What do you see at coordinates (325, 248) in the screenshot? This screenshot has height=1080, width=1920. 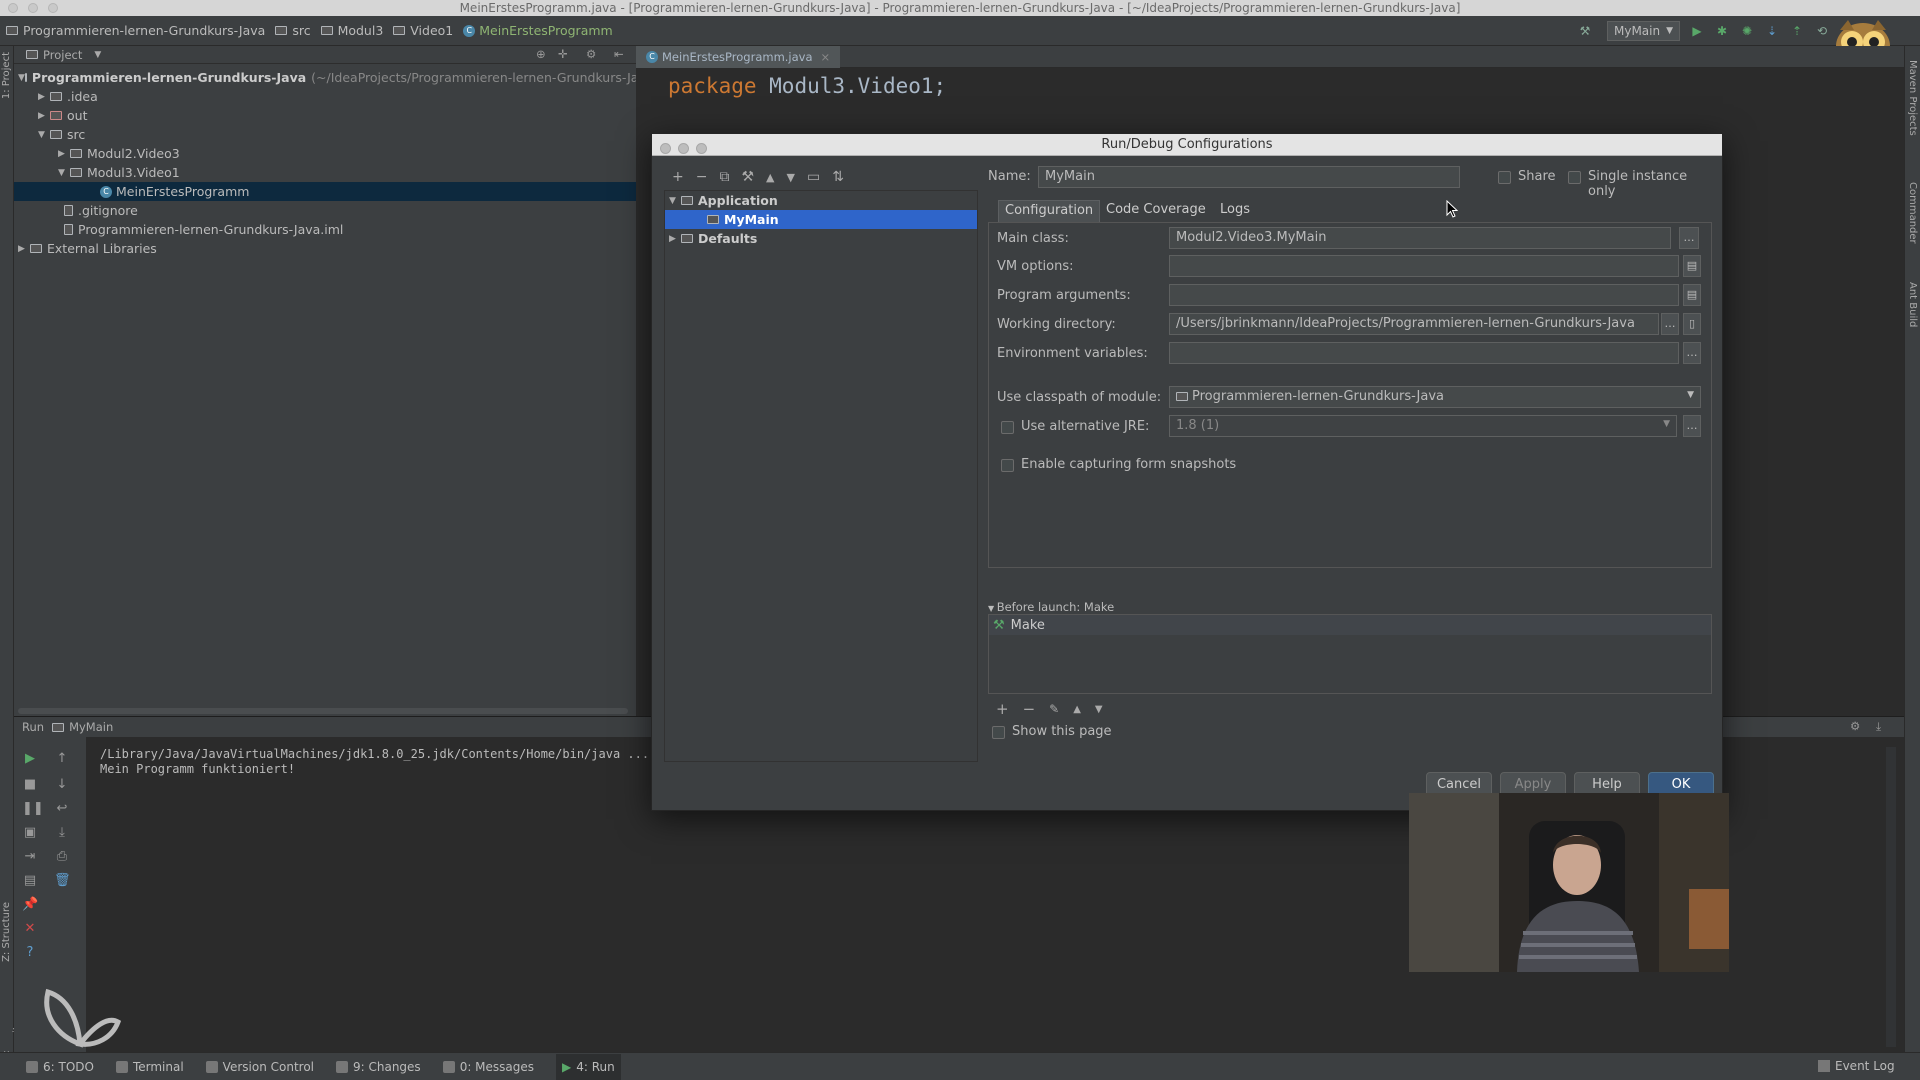 I see `tree-item-external-libraries: ▶ External Libraries` at bounding box center [325, 248].